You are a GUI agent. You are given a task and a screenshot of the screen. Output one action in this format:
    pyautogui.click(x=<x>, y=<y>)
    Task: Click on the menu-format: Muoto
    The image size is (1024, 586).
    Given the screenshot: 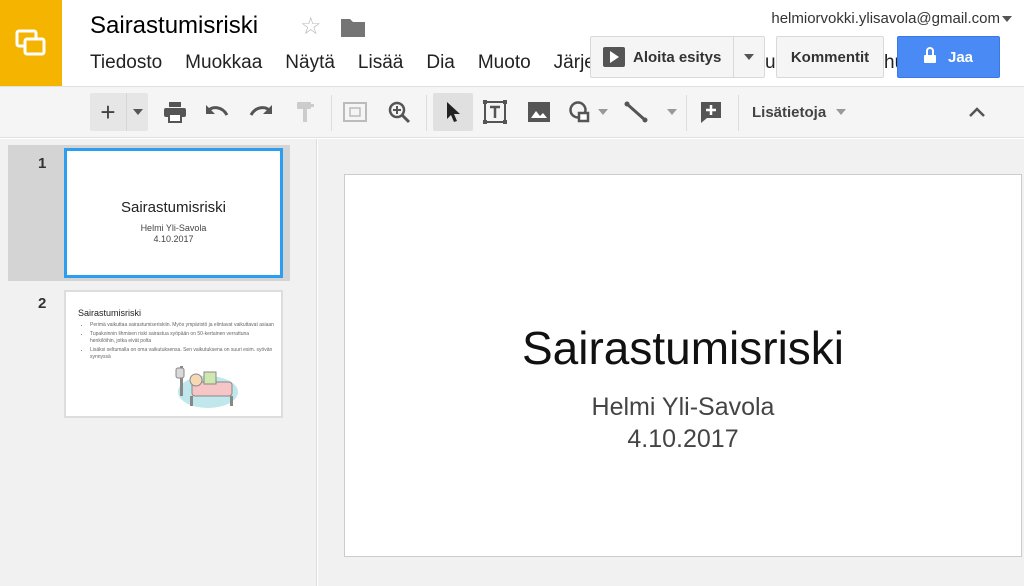 What is the action you would take?
    pyautogui.click(x=504, y=63)
    